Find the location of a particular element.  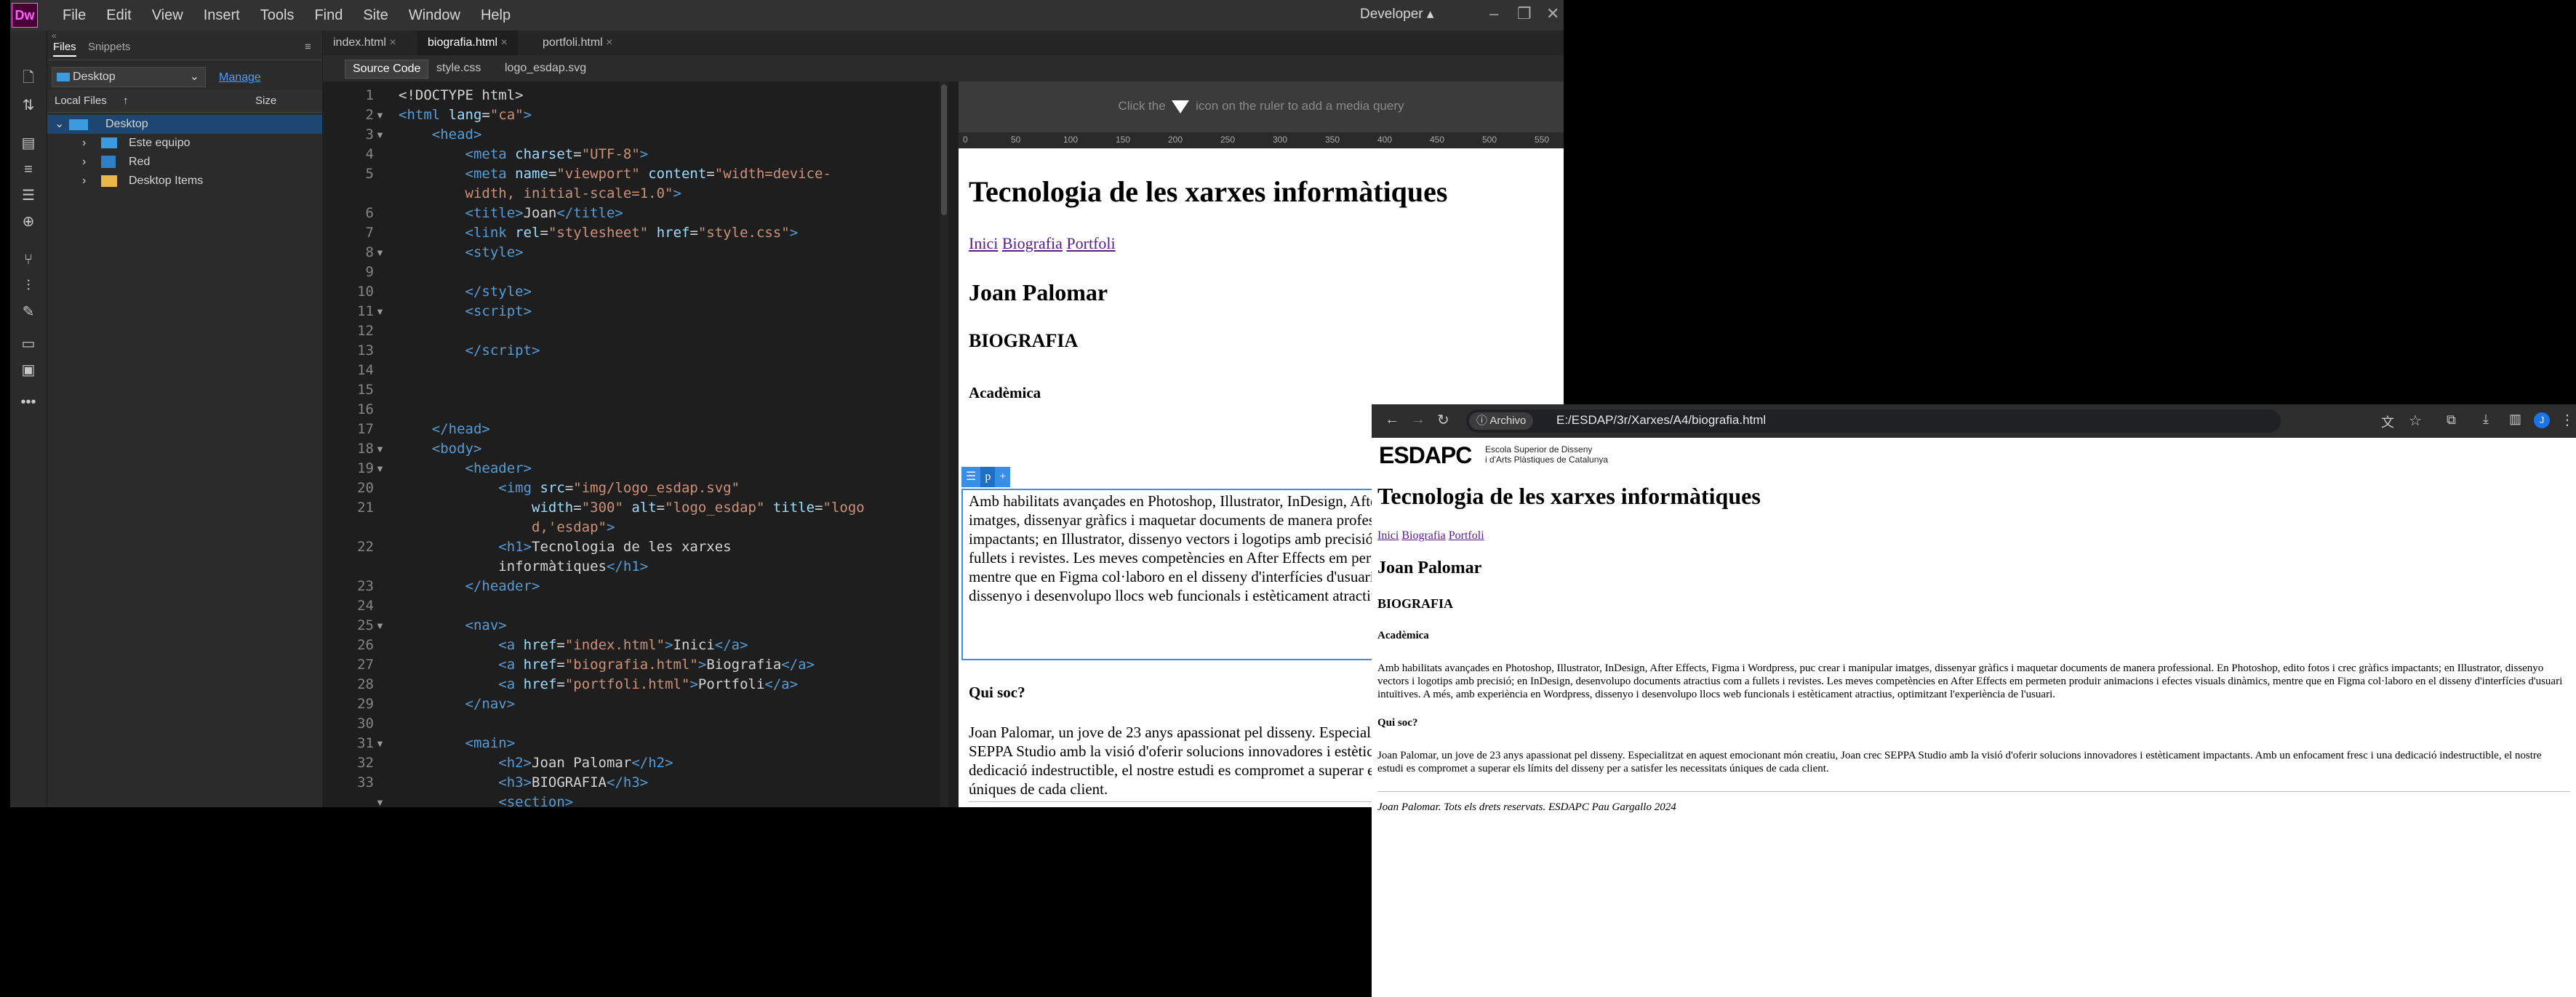

tab-index-html: index.html × is located at coordinates (365, 43).